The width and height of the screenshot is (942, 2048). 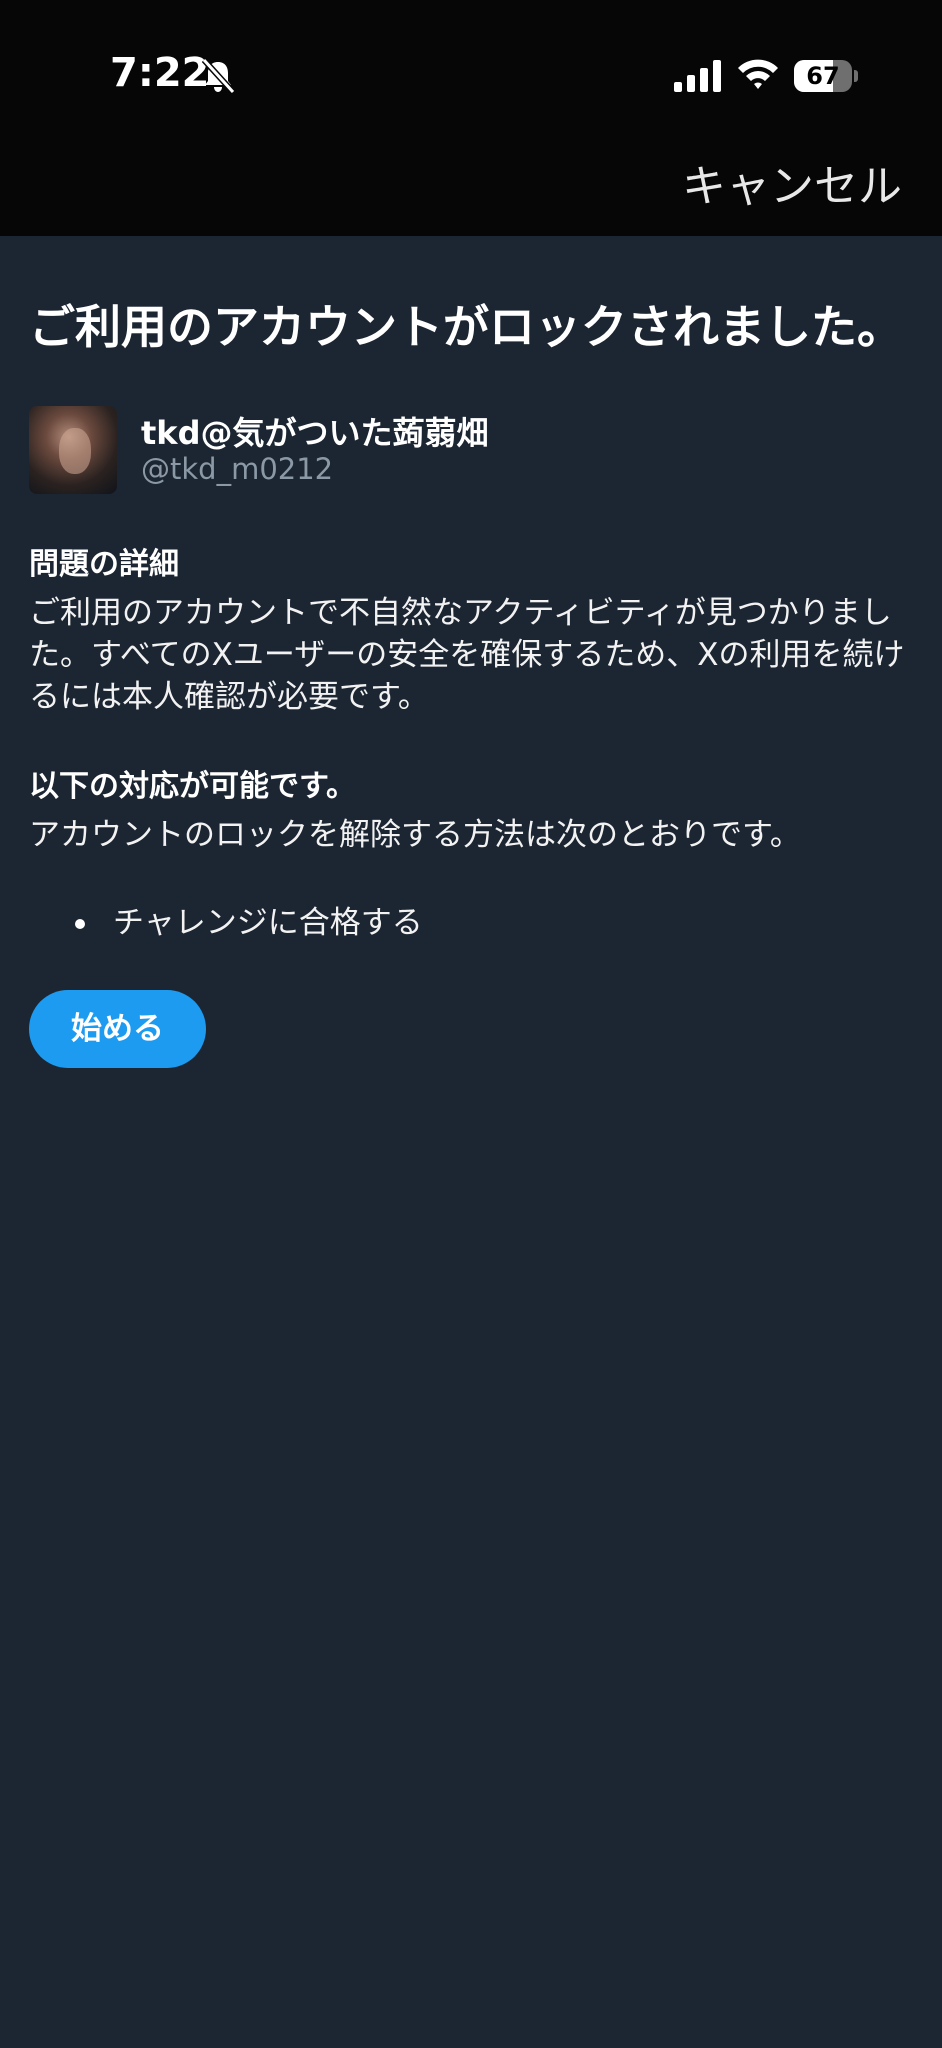 What do you see at coordinates (192, 786) in the screenshot?
I see `options-heading: 以下の対応が可能です。` at bounding box center [192, 786].